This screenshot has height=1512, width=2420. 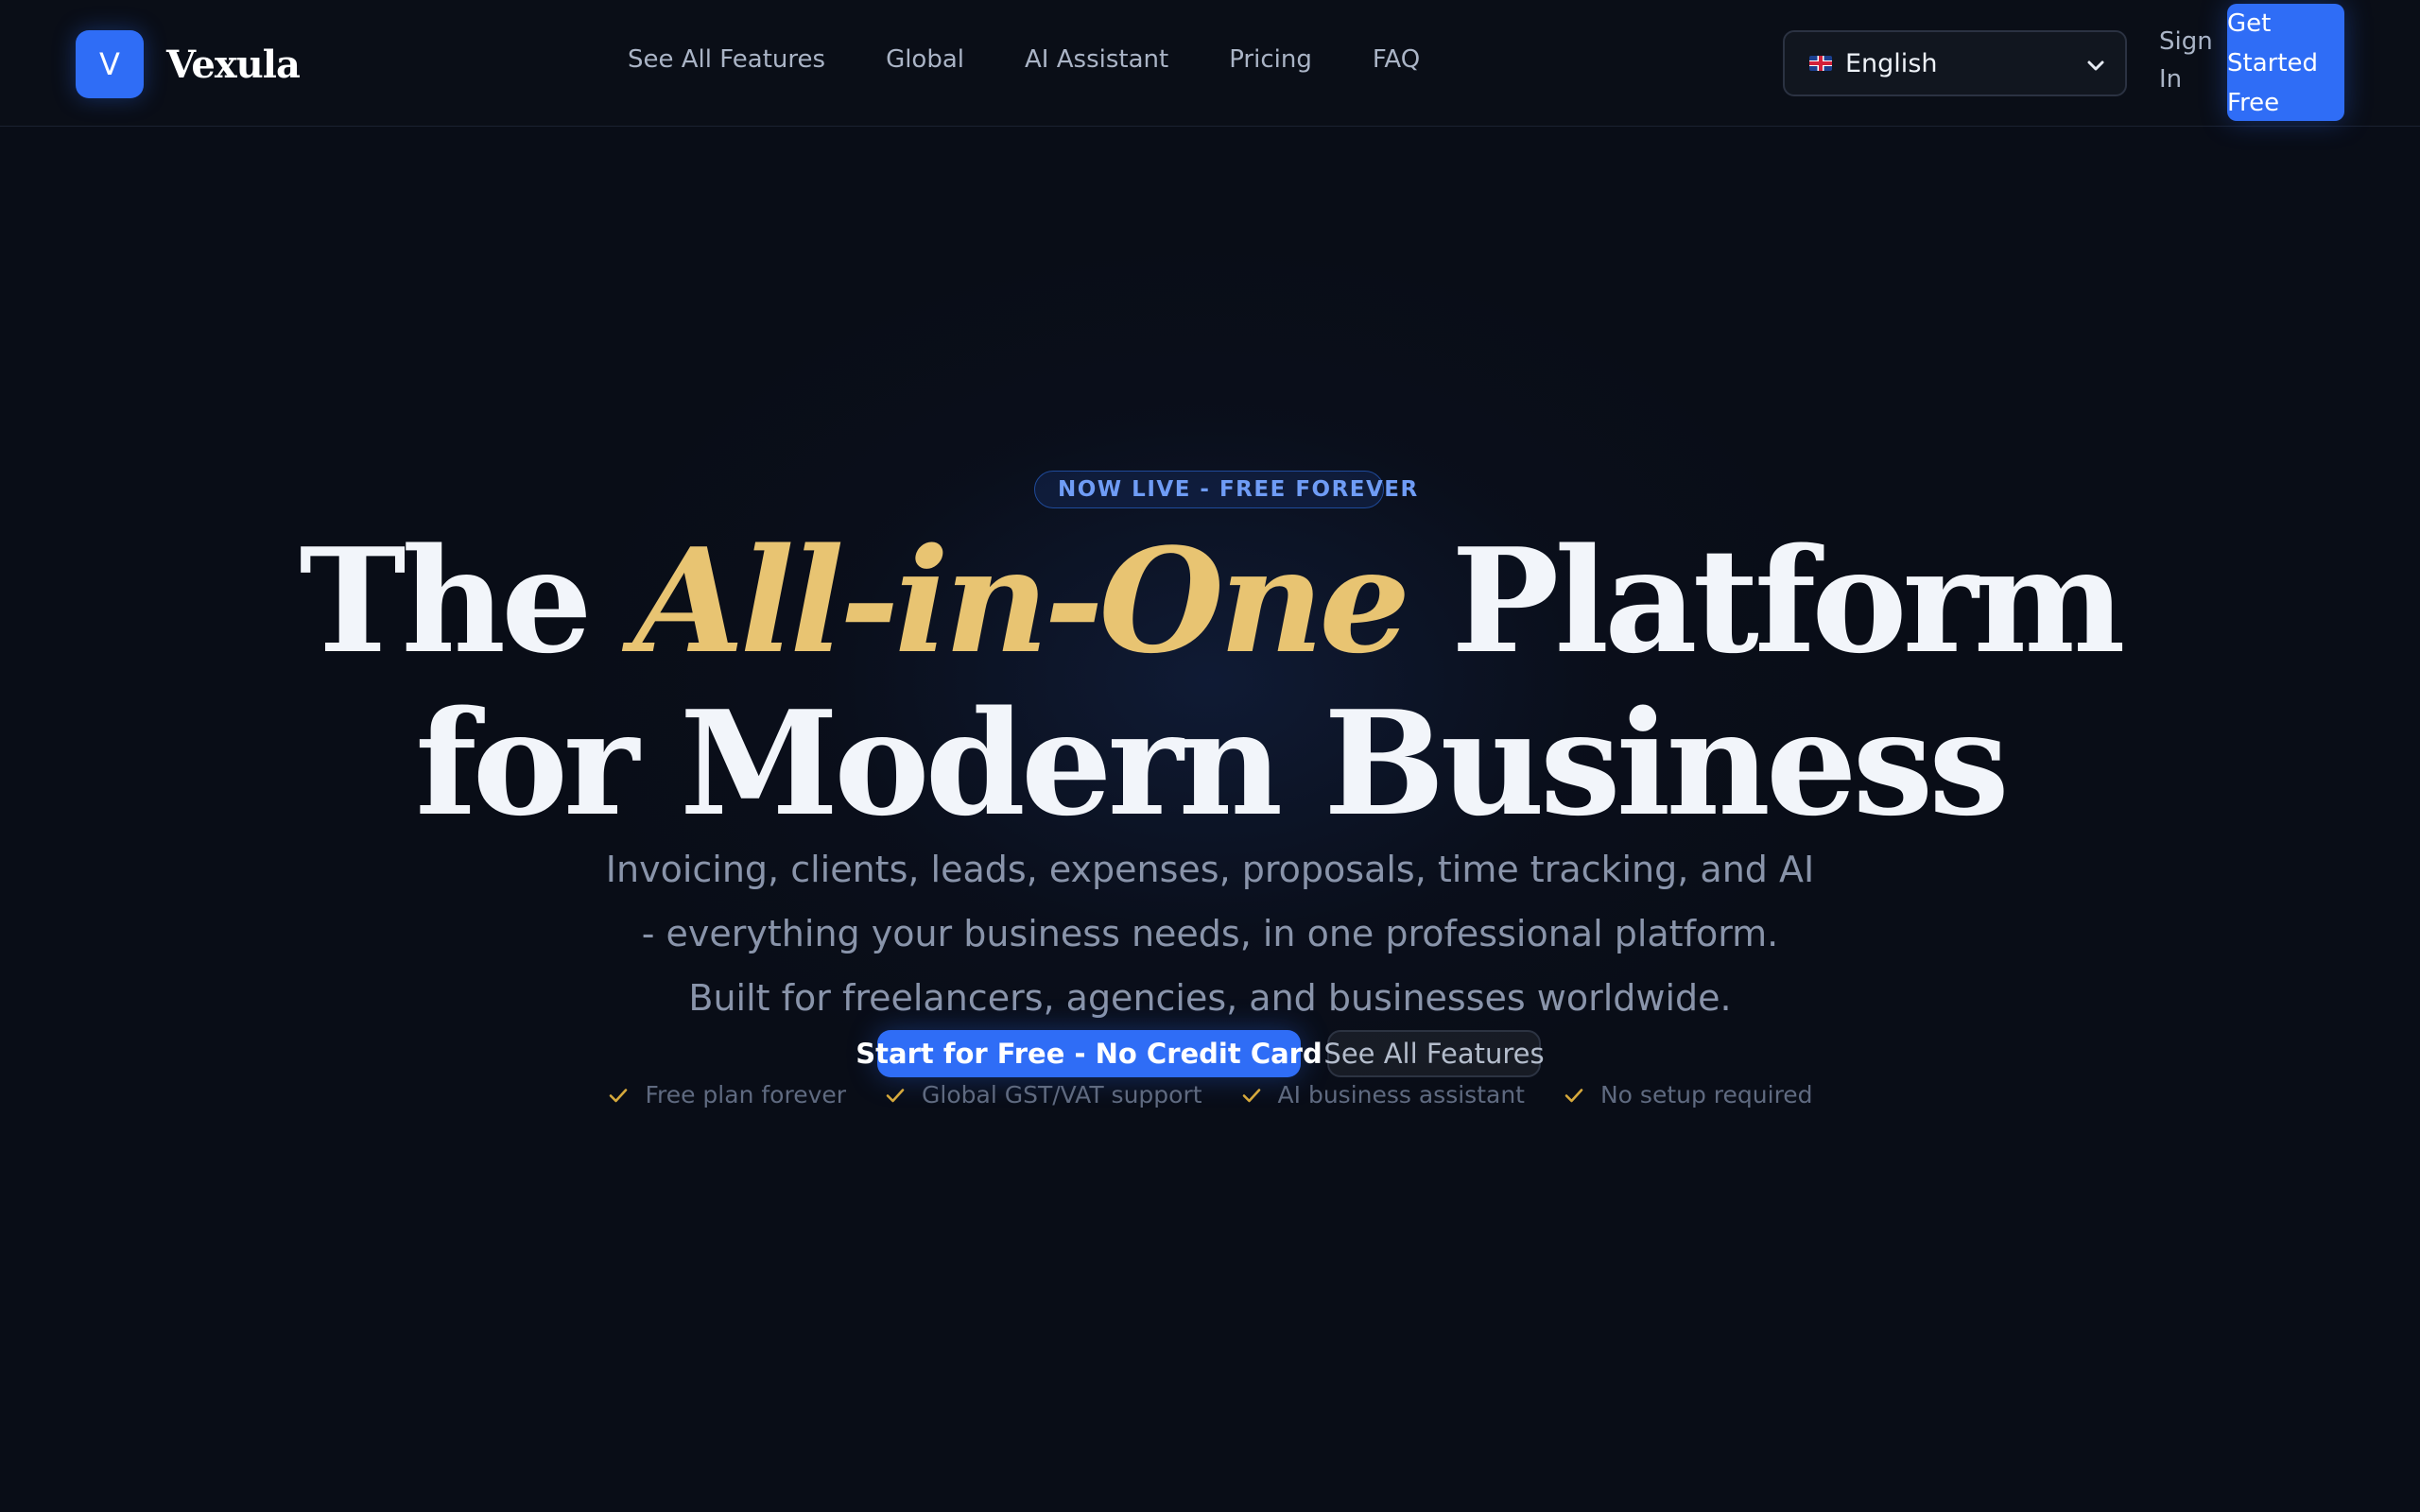 I want to click on feature-item: Global GST/VAT support, so click(x=1043, y=1094).